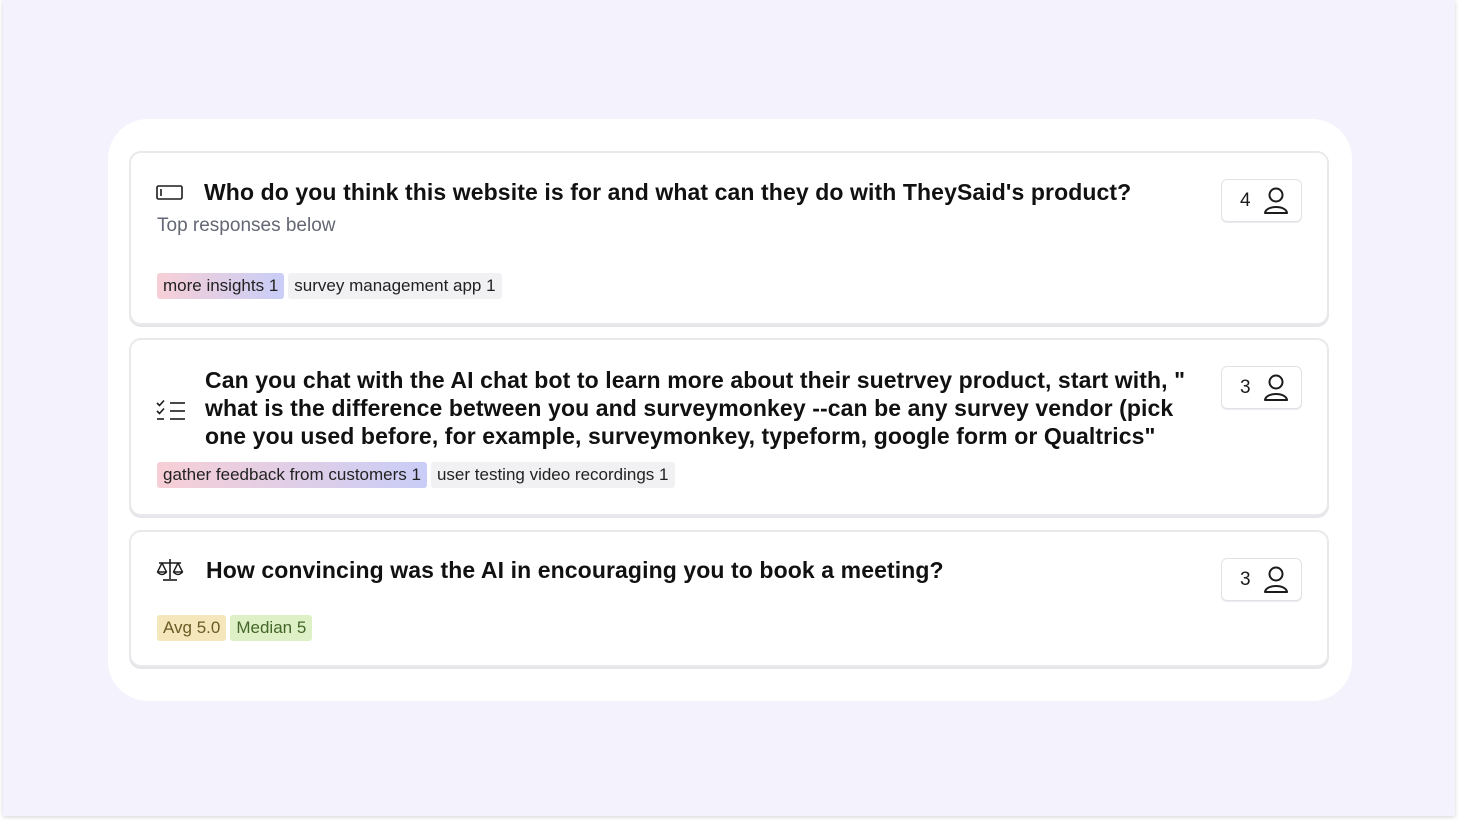 The image size is (1459, 824). Describe the element at coordinates (221, 286) in the screenshot. I see `response-tag: more insights 1` at that location.